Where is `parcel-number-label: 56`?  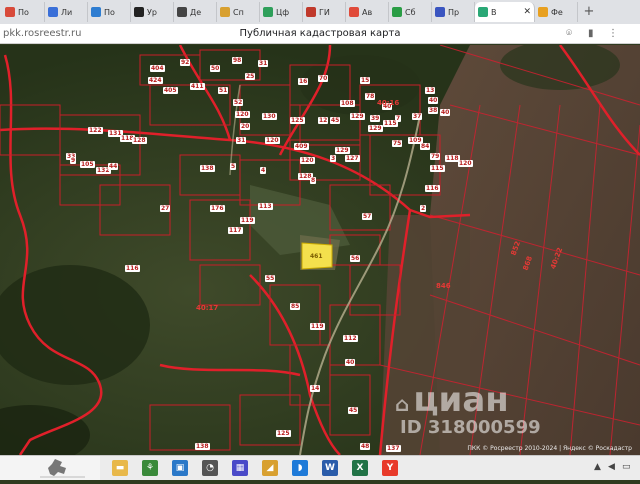
parcel-number-label: 56 is located at coordinates (355, 258).